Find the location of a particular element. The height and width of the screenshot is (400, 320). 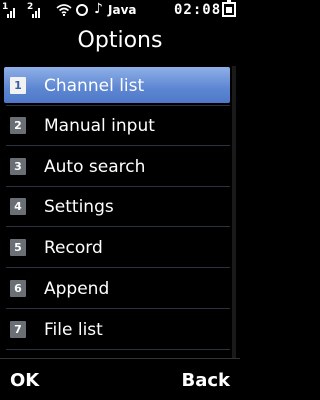

page-title: Options is located at coordinates (120, 40).